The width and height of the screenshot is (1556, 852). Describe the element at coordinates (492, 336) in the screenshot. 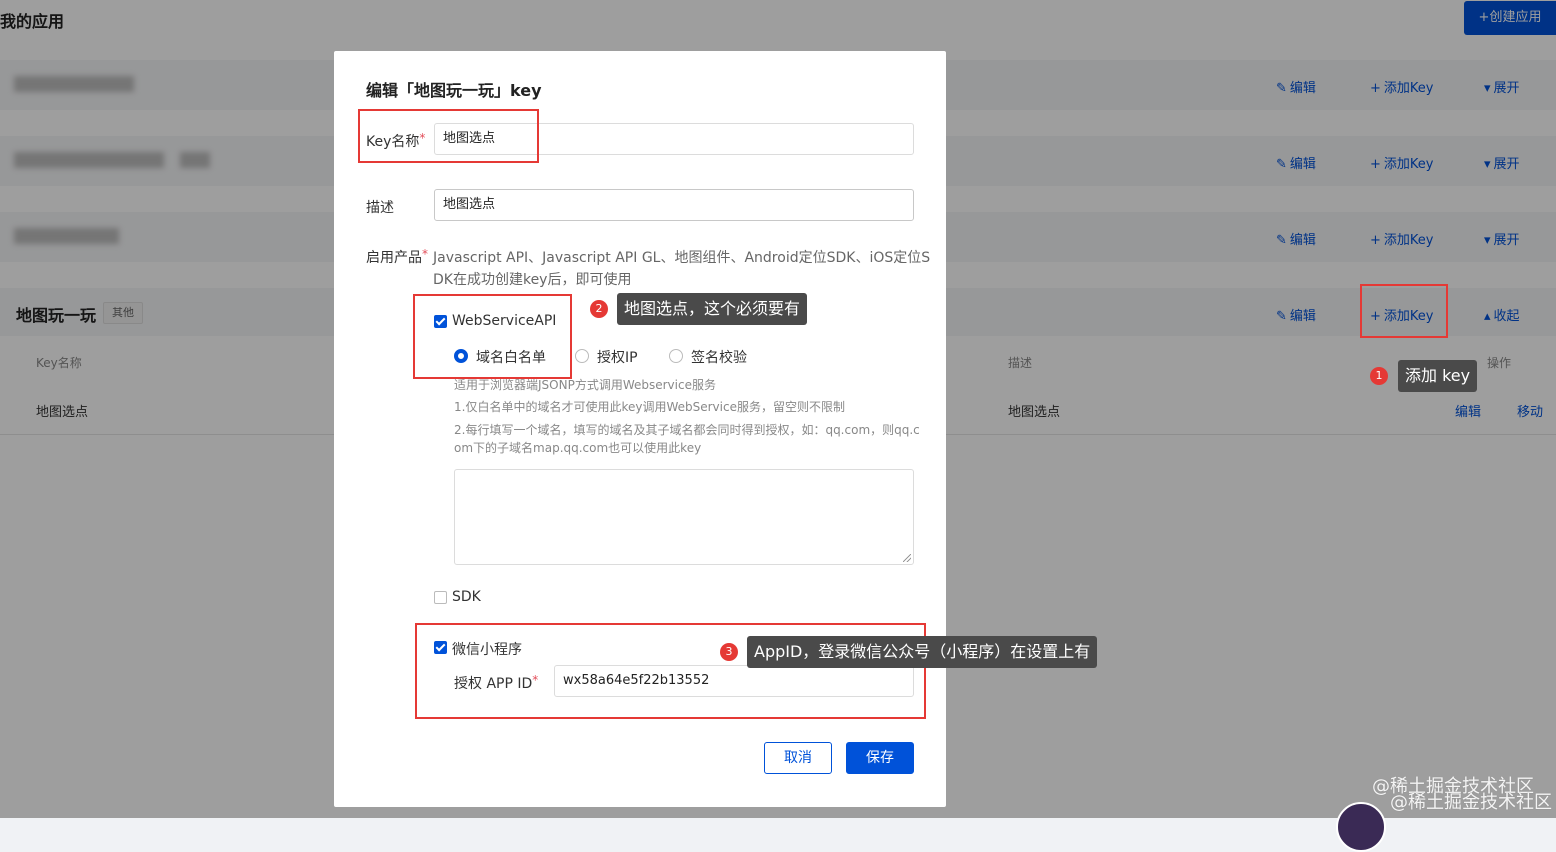

I see `annotation-box-webservice` at that location.